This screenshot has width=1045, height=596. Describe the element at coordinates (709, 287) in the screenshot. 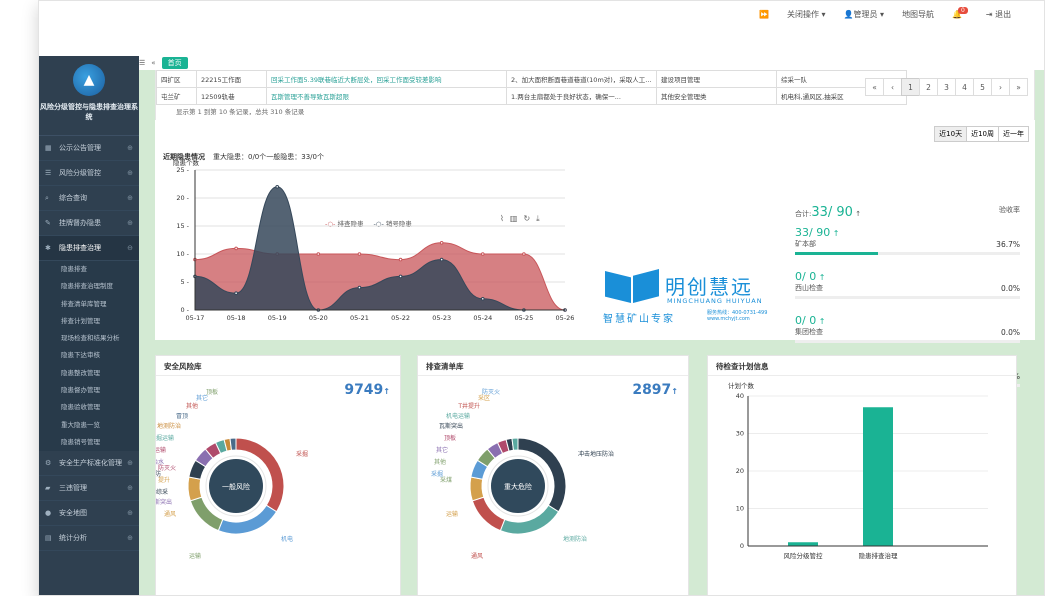

I see `brand-name: 明创慧远` at that location.